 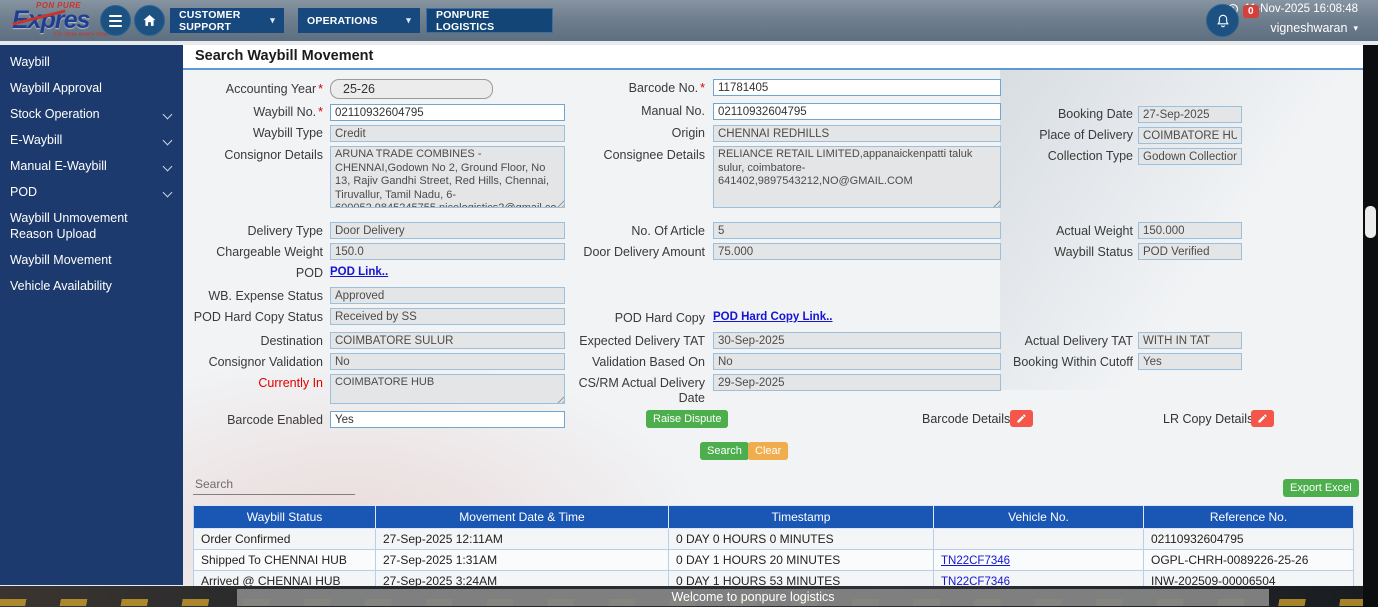 What do you see at coordinates (290, 383) in the screenshot?
I see `currently-in-label: Currently In` at bounding box center [290, 383].